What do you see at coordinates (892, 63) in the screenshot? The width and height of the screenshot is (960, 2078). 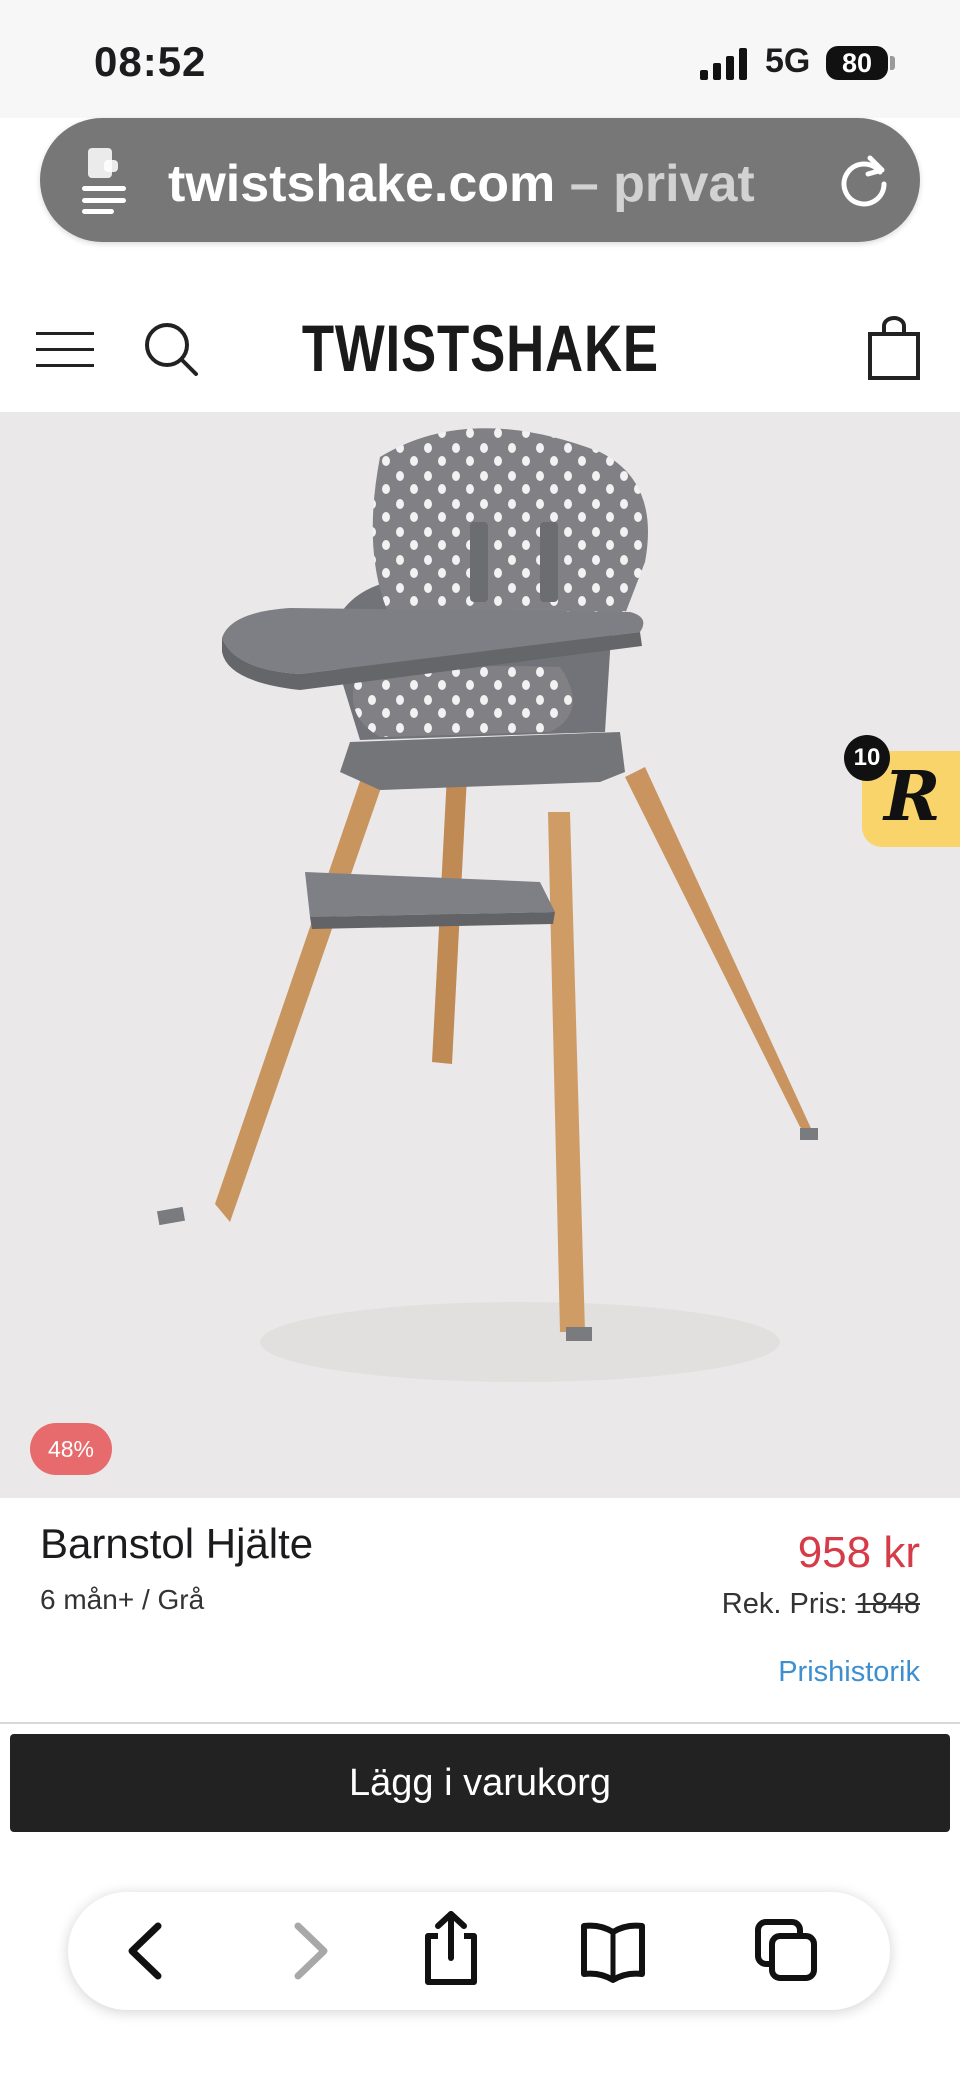 I see `battery-cap` at bounding box center [892, 63].